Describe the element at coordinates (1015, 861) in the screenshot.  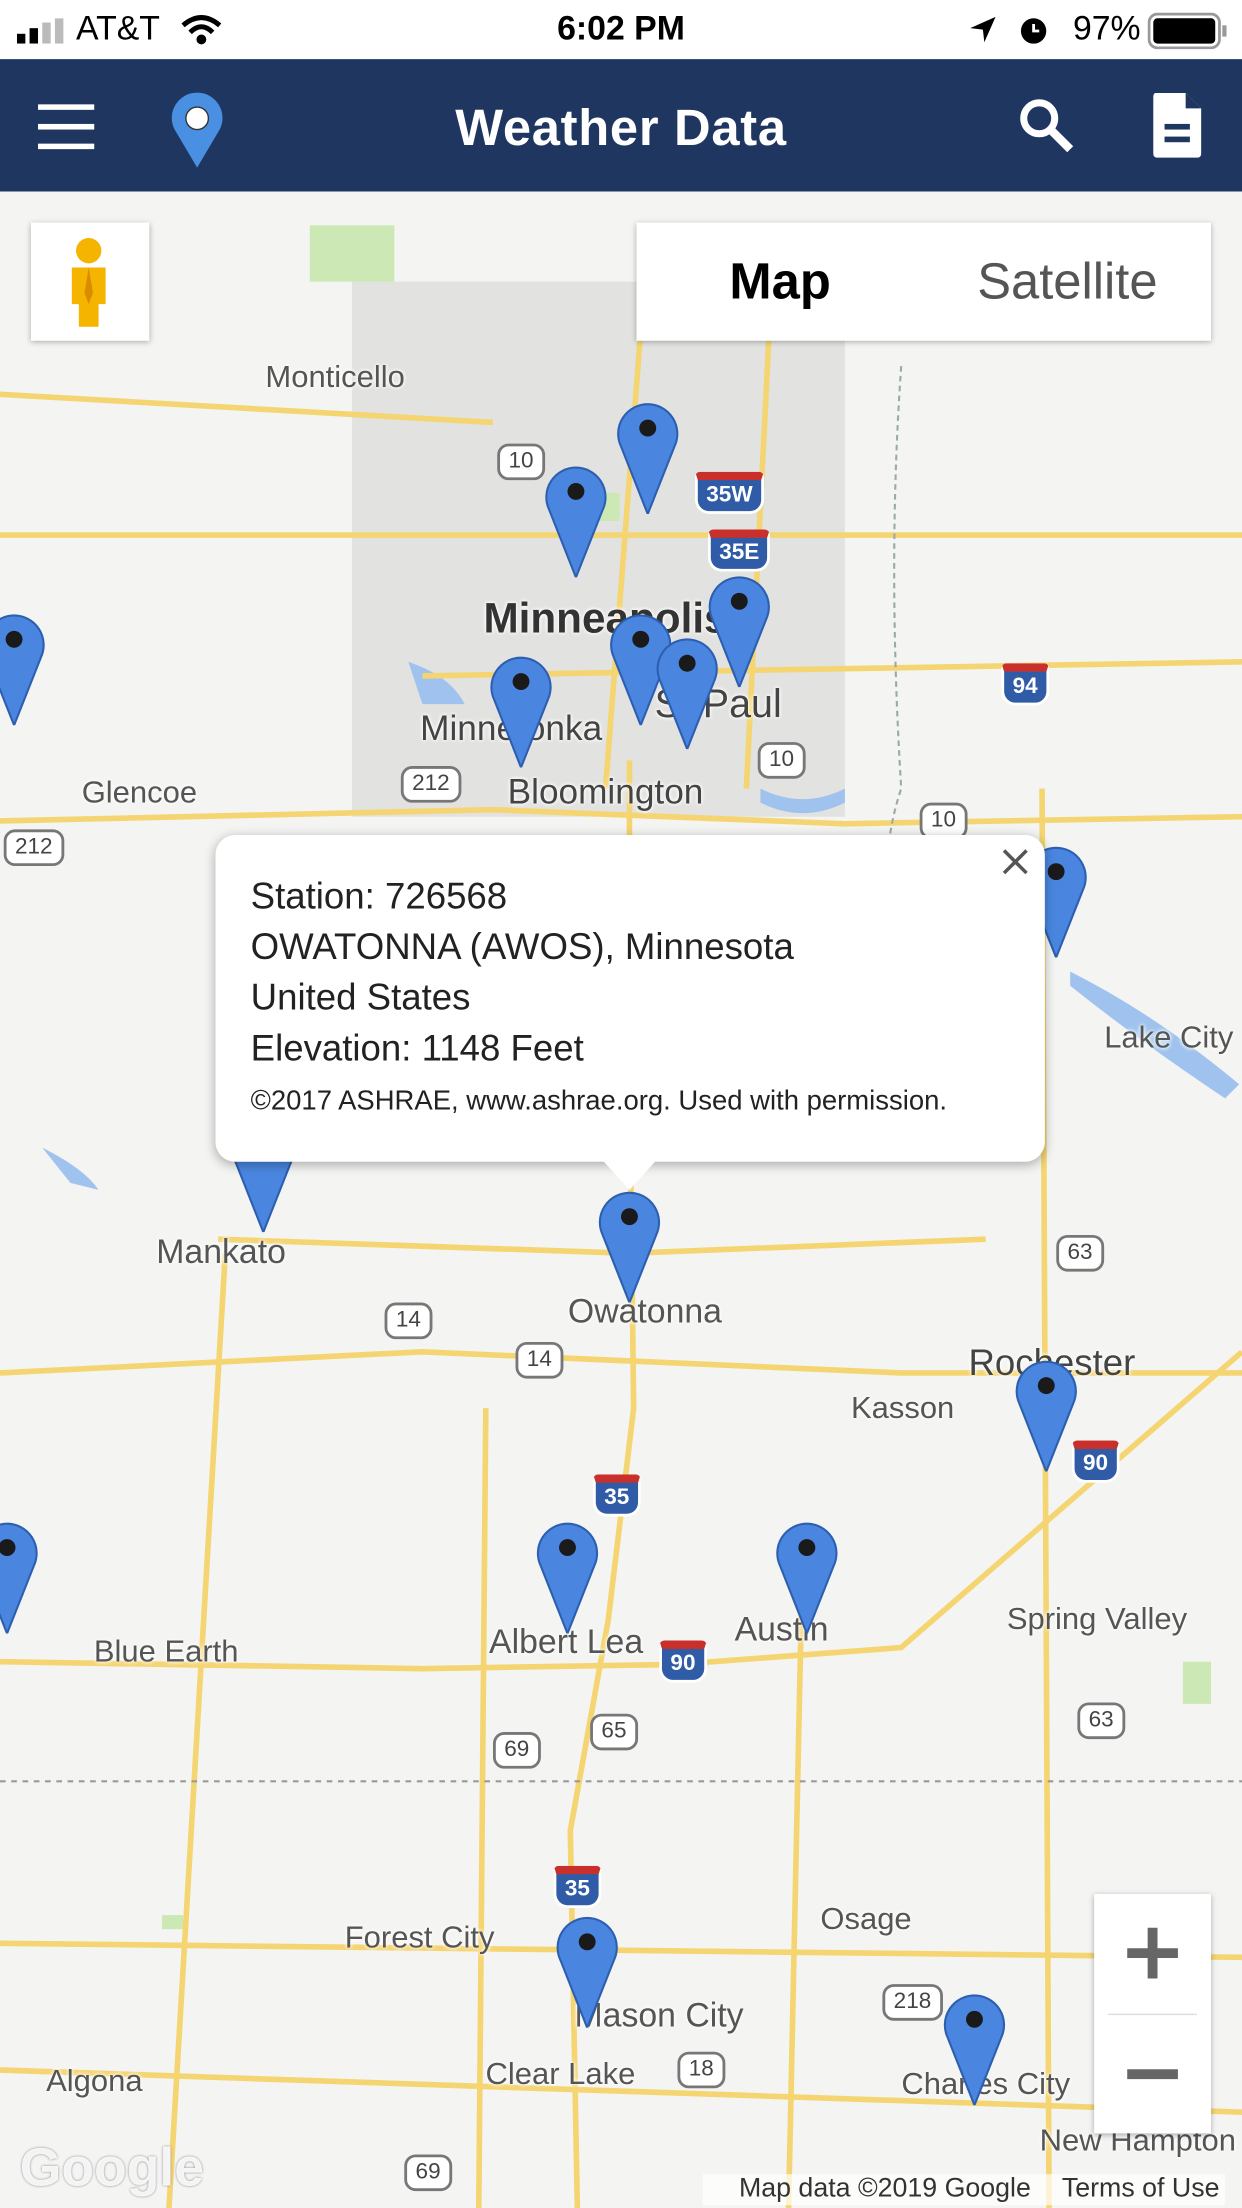
I see `close-icon` at that location.